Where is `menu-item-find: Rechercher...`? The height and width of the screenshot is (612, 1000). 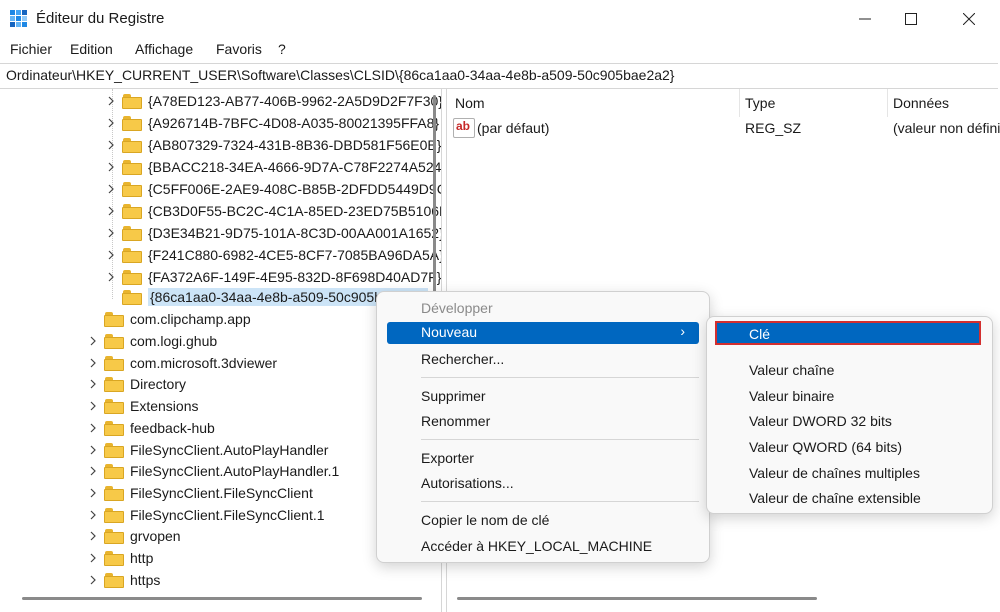
menu-item-find: Rechercher... is located at coordinates (462, 359).